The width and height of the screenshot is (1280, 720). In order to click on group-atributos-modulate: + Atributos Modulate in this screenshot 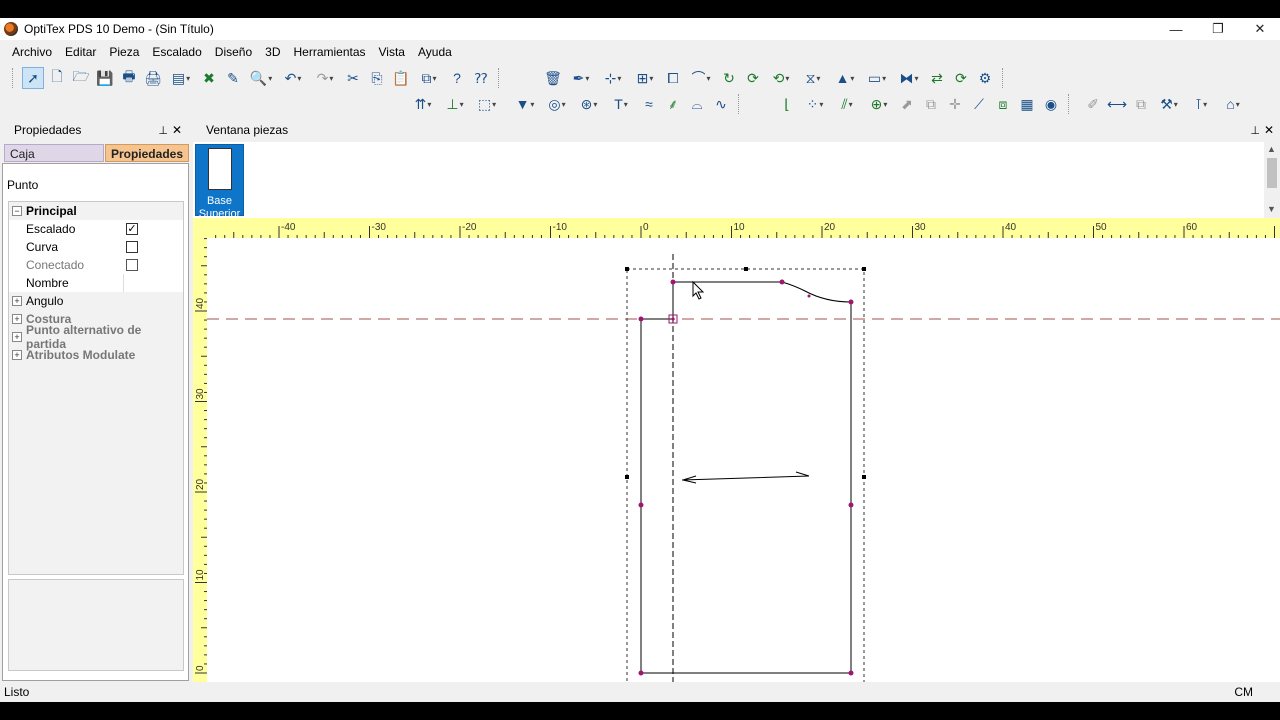, I will do `click(96, 355)`.